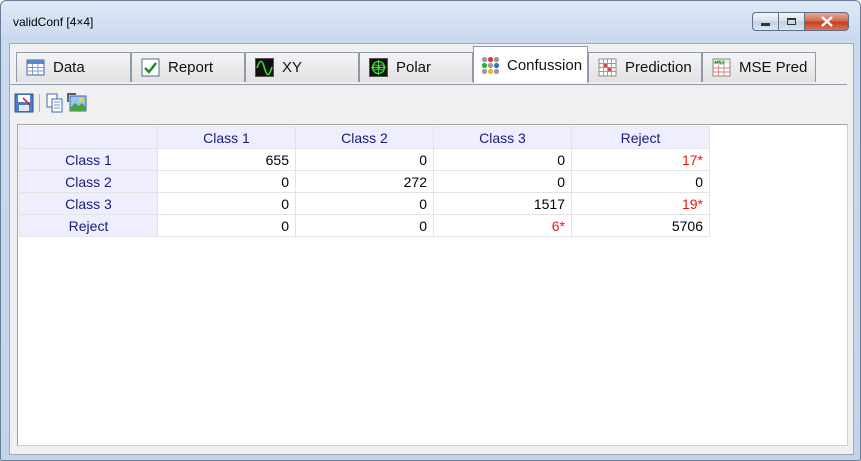 This screenshot has height=461, width=861. What do you see at coordinates (39, 103) in the screenshot?
I see `toolbar-separator` at bounding box center [39, 103].